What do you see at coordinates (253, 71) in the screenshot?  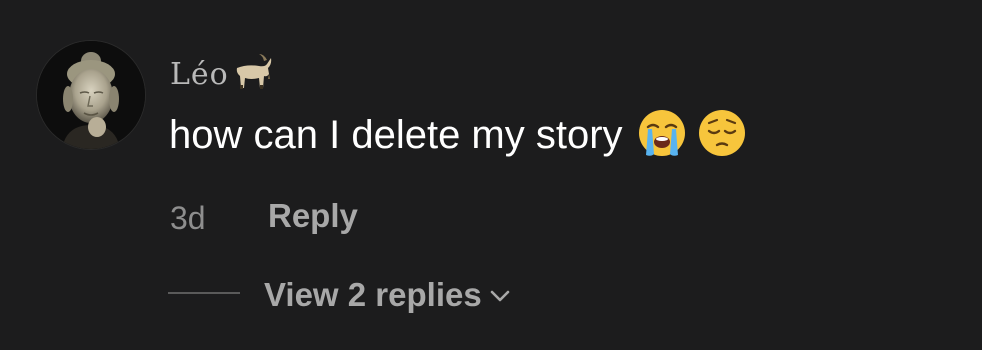 I see `goat-icon` at bounding box center [253, 71].